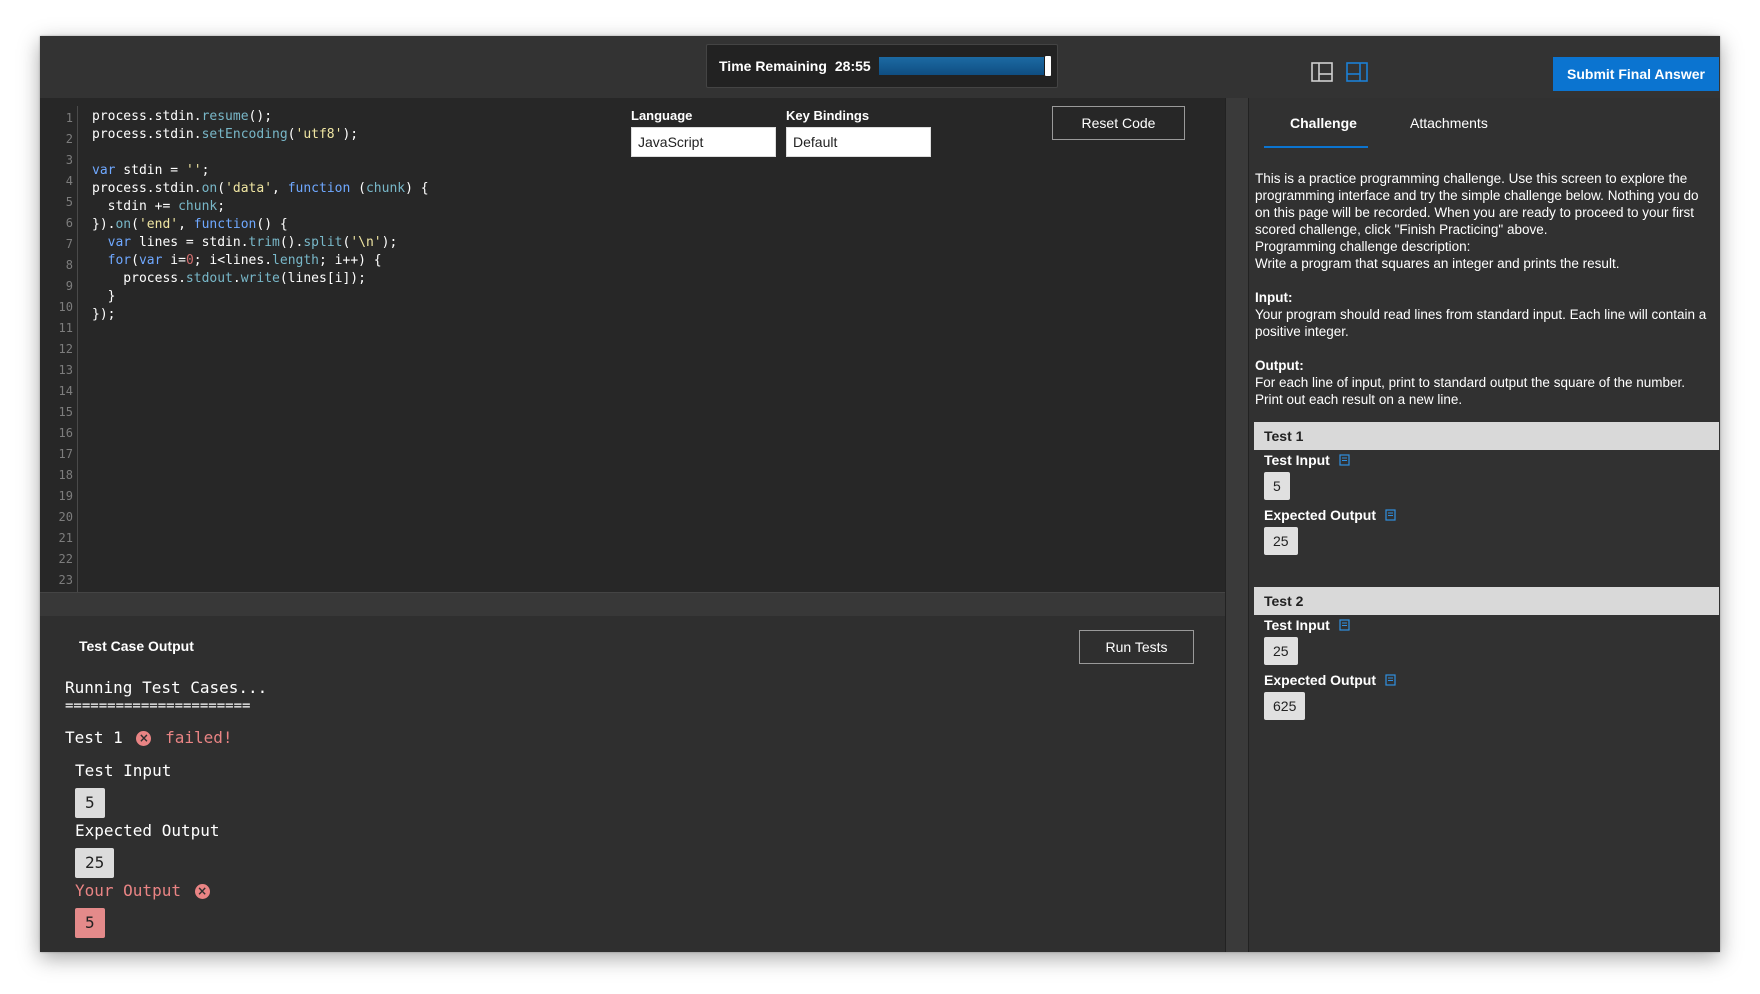 Image resolution: width=1760 pixels, height=994 pixels. I want to click on your-output-label: Your Output, so click(128, 890).